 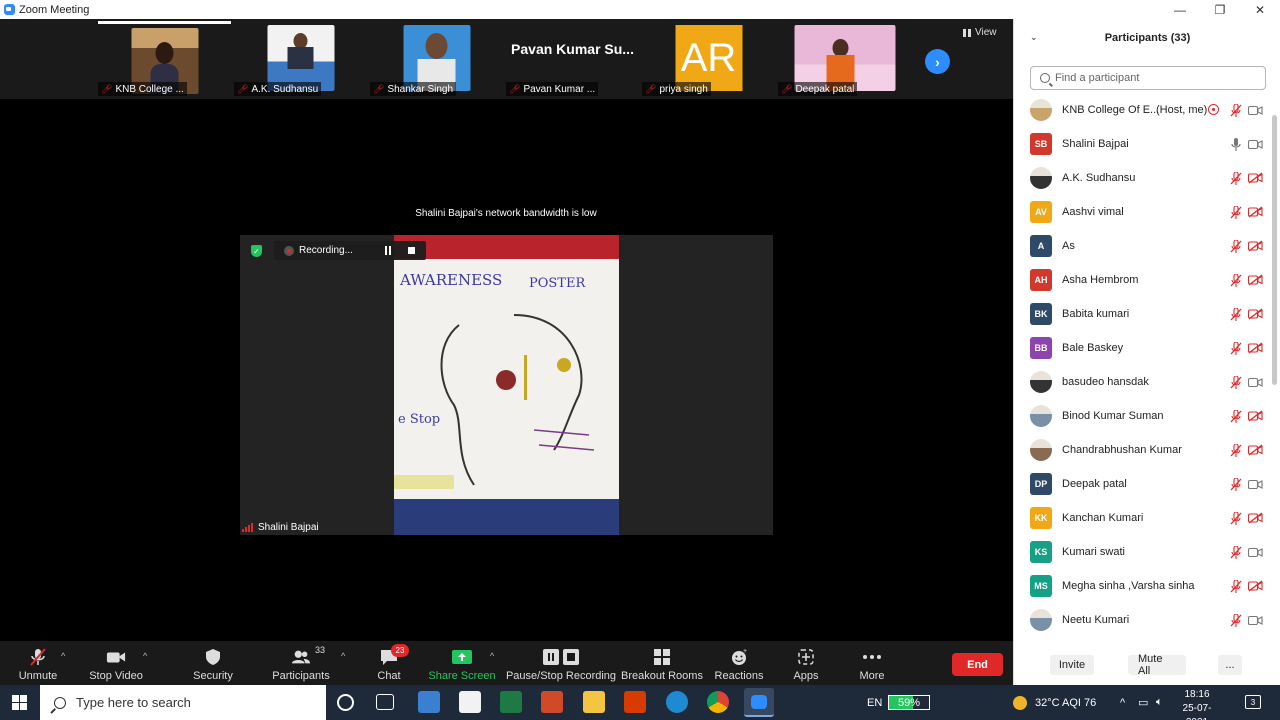 I want to click on end-meeting-button: End, so click(x=977, y=664).